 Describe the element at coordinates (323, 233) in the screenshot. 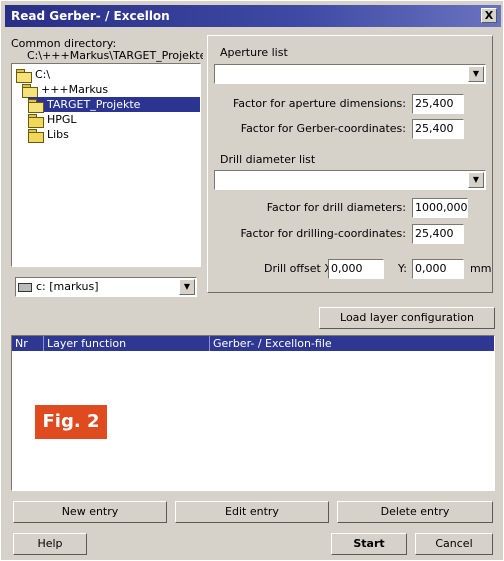

I see `factor-drilling-coordinates-label: Factor for drilling-coordinates:` at that location.